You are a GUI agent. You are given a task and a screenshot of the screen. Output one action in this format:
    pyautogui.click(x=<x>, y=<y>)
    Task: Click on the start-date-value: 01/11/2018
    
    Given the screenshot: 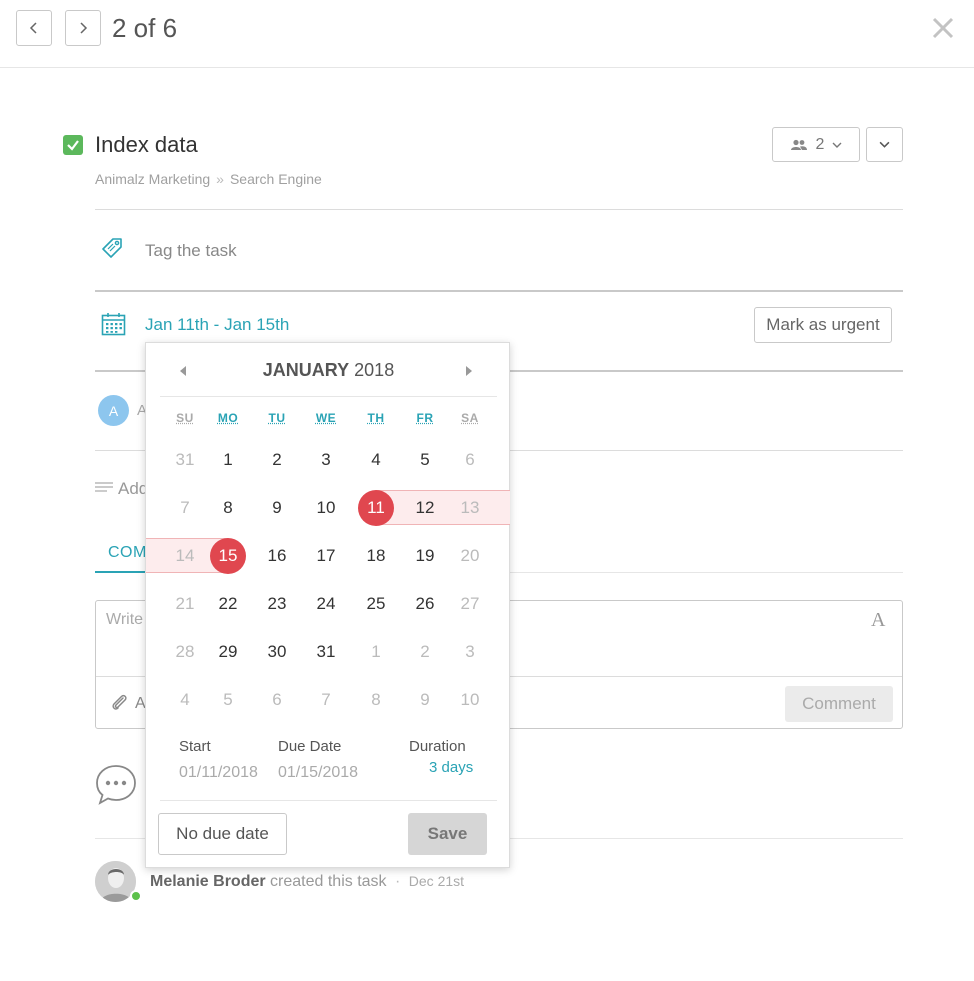 What is the action you would take?
    pyautogui.click(x=218, y=773)
    